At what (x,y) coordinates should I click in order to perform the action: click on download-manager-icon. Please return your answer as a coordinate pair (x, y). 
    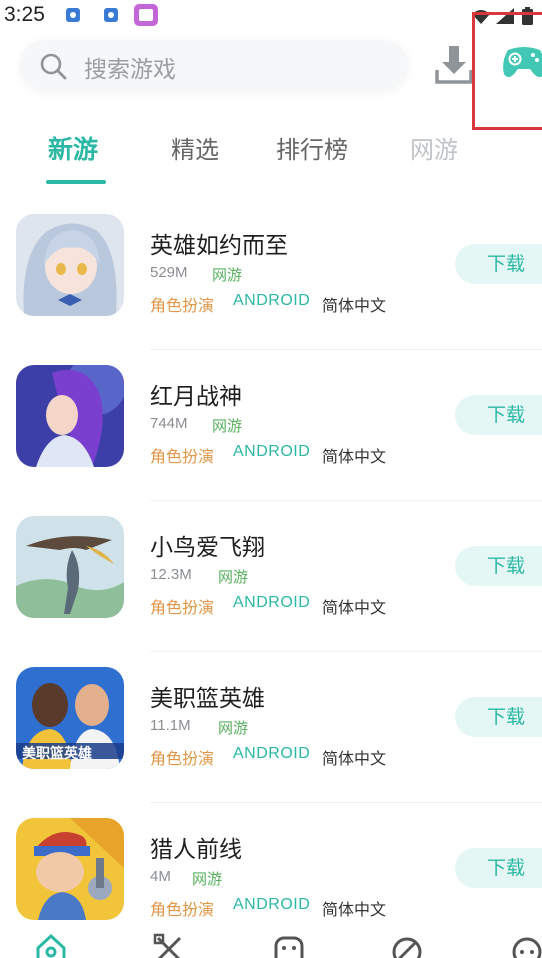
    Looking at the image, I should click on (454, 65).